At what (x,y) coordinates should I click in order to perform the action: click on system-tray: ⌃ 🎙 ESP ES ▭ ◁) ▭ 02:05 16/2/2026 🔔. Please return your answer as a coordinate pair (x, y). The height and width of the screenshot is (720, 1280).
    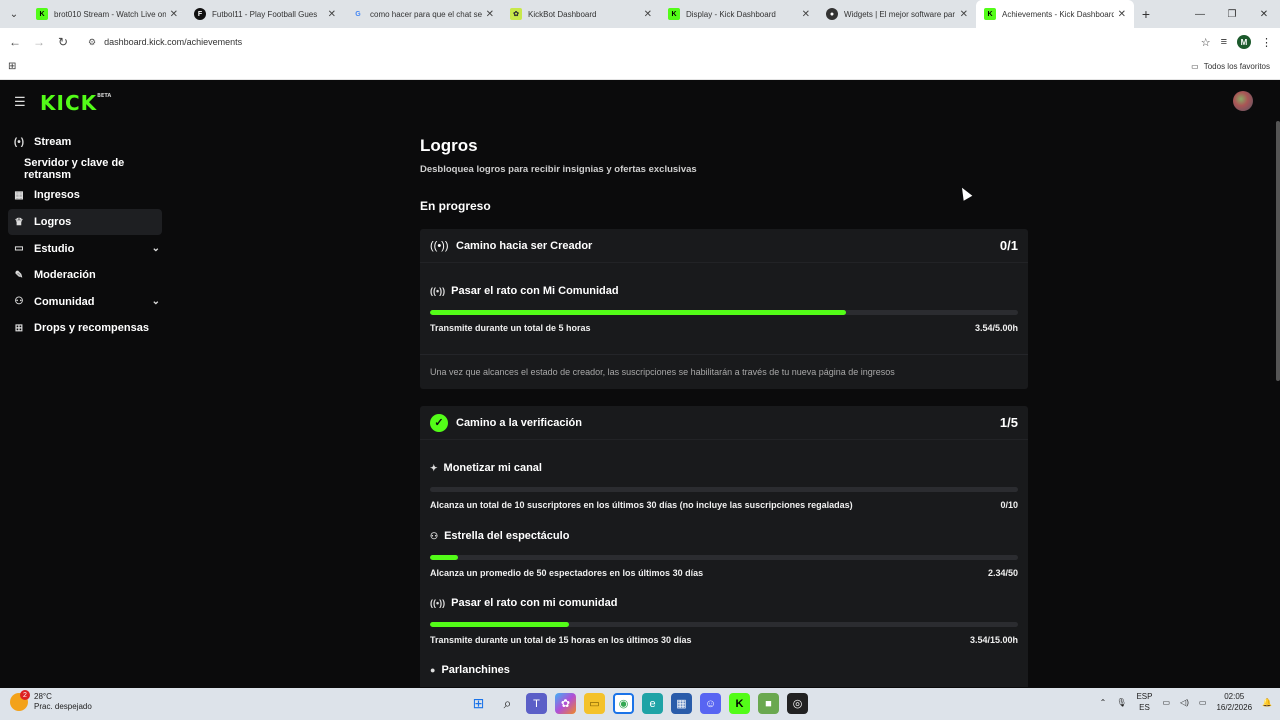
    Looking at the image, I should click on (1186, 702).